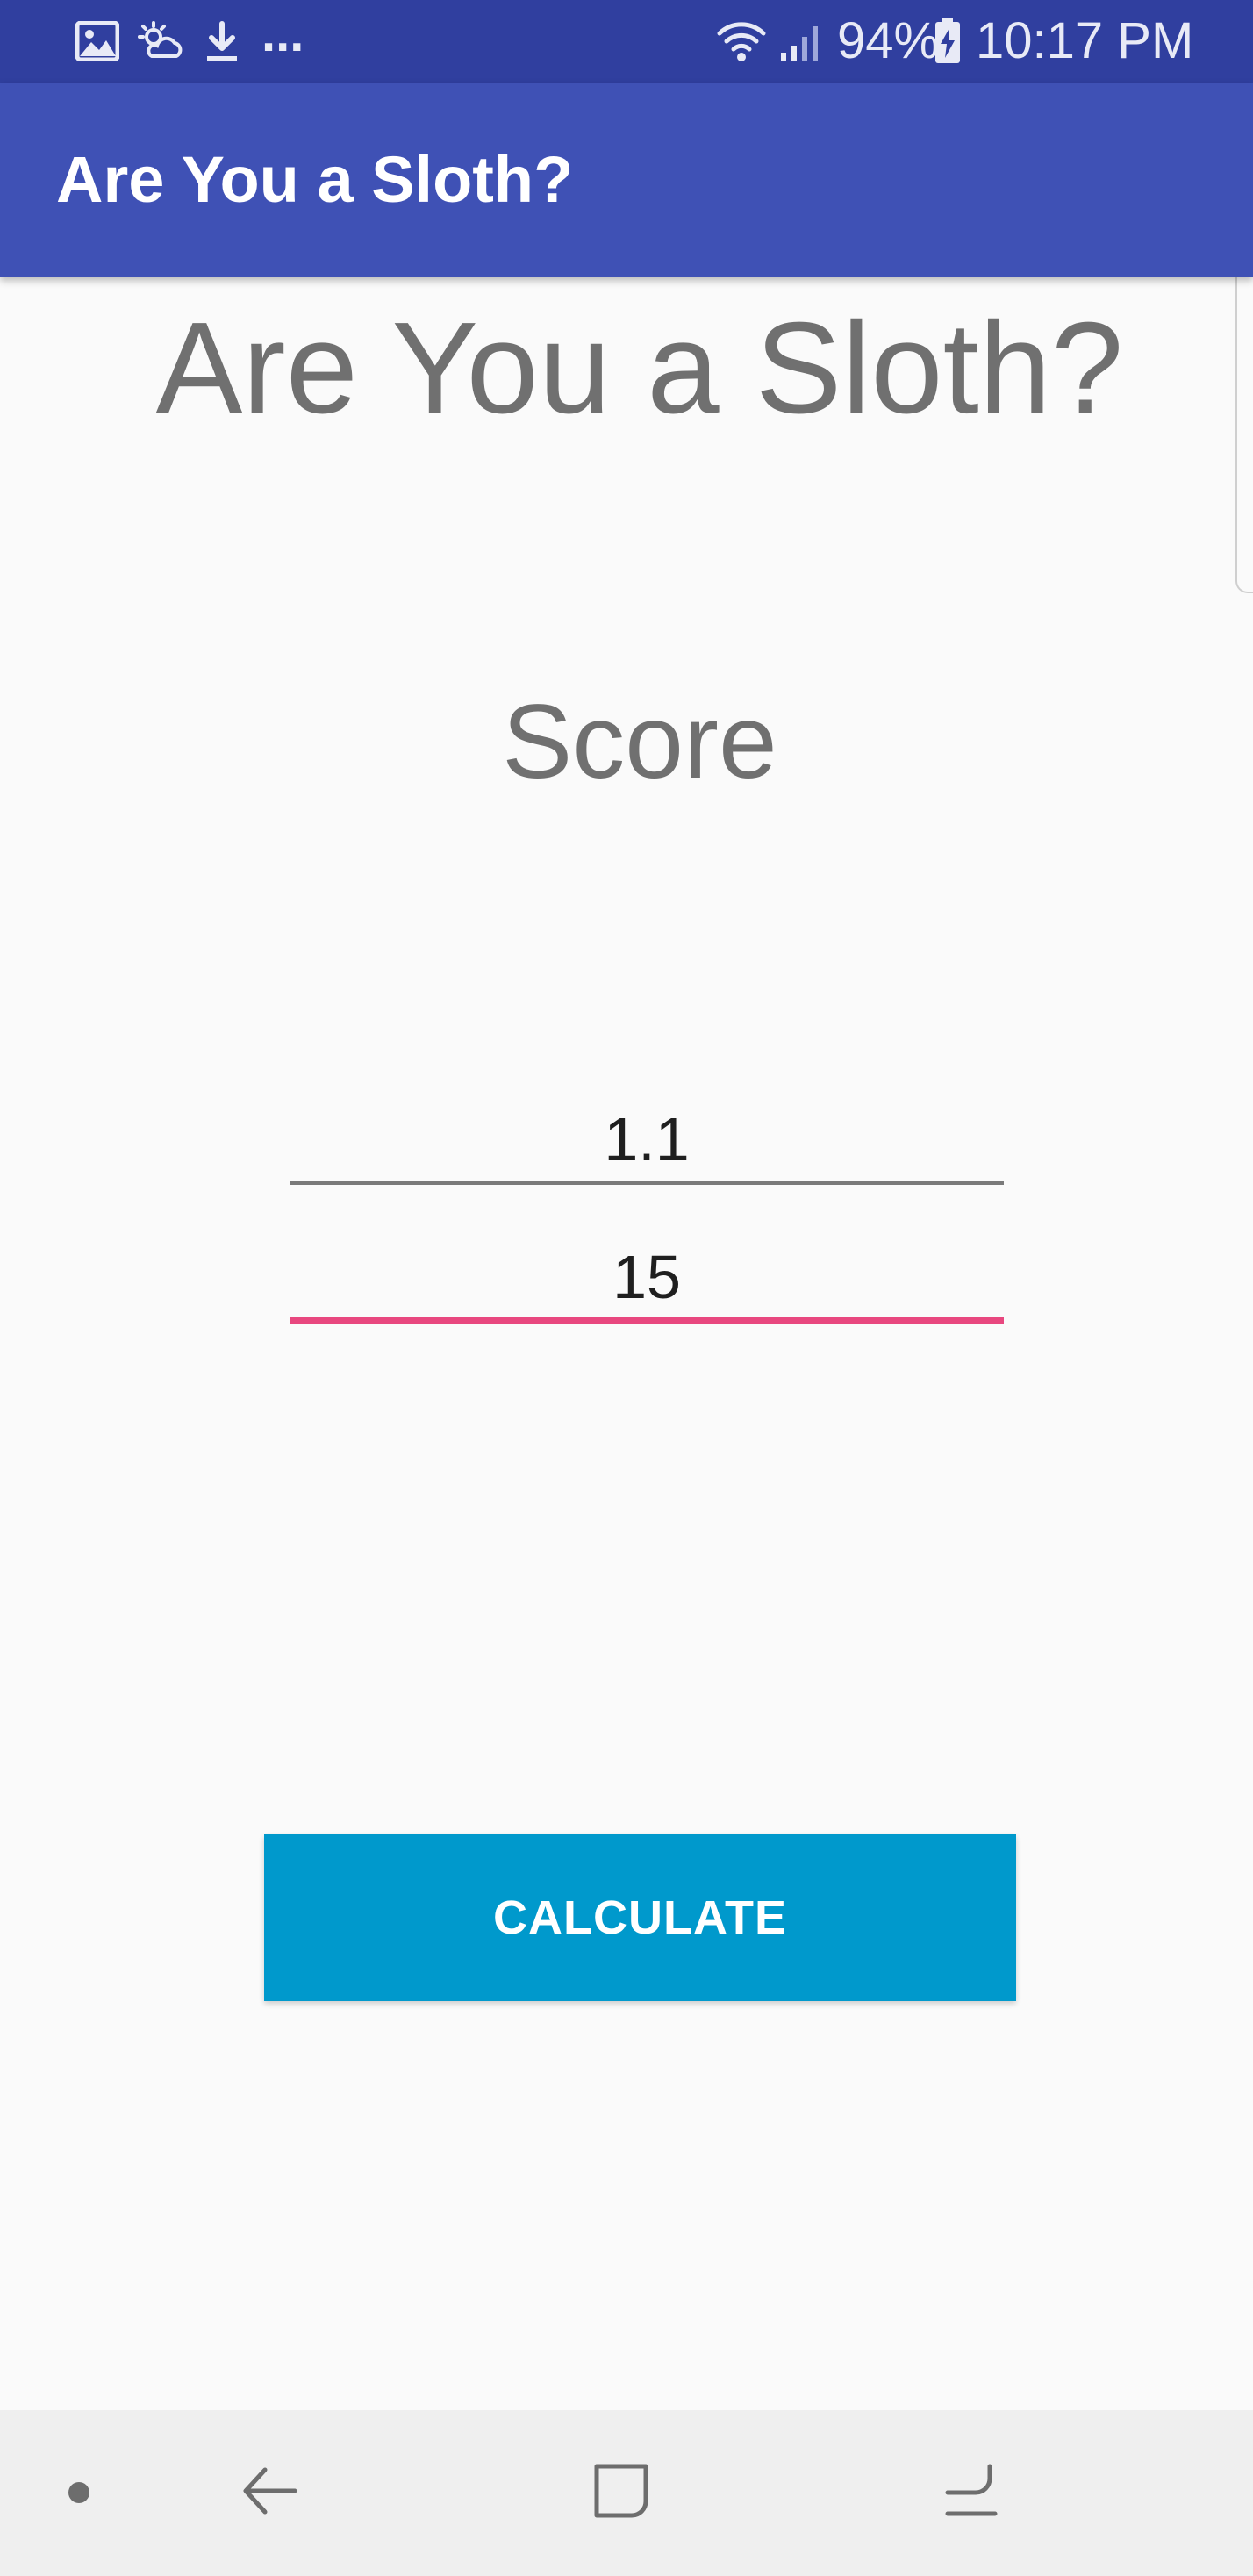 This screenshot has height=2576, width=1253. I want to click on status-bar: ... 94% 10:17 PM, so click(626, 42).